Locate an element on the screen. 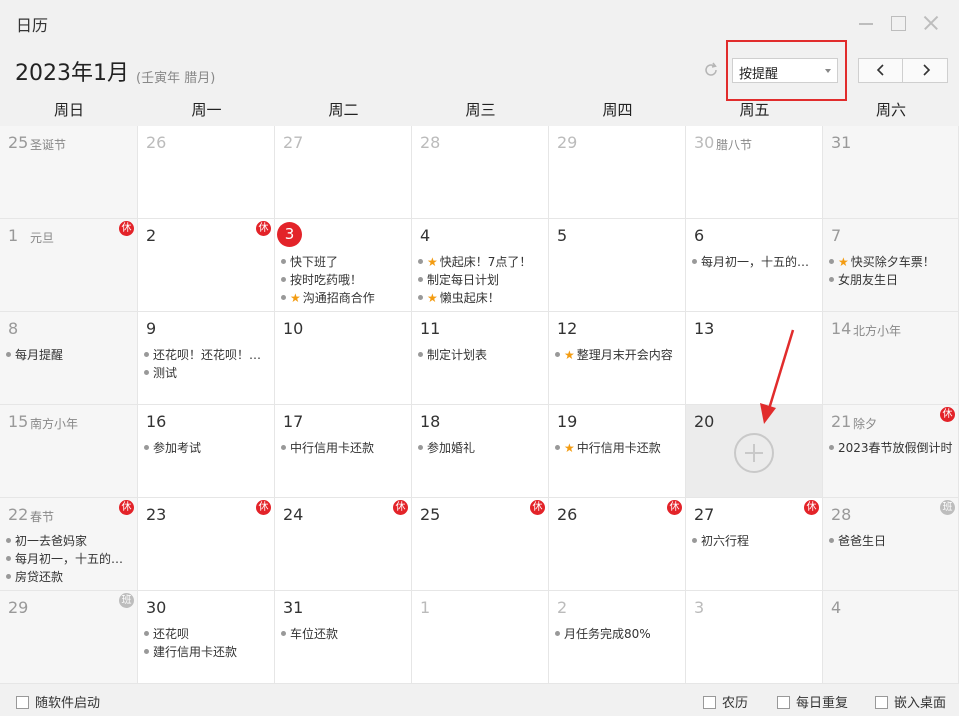 This screenshot has height=716, width=959. event-list: 制定计划表 is located at coordinates (481, 355).